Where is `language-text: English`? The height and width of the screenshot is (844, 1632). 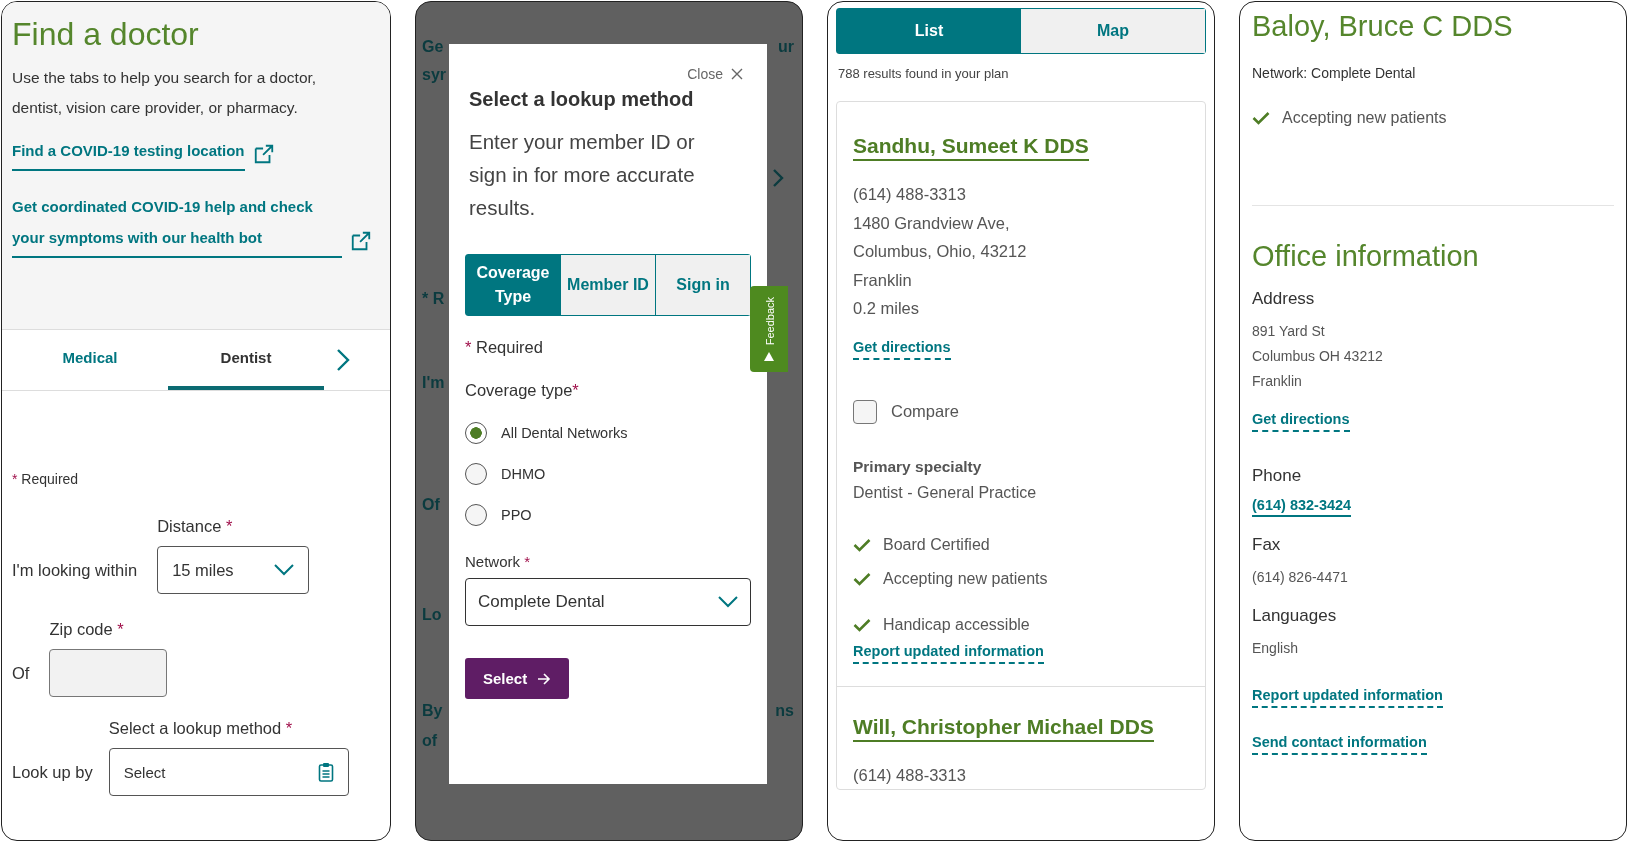
language-text: English is located at coordinates (1275, 648).